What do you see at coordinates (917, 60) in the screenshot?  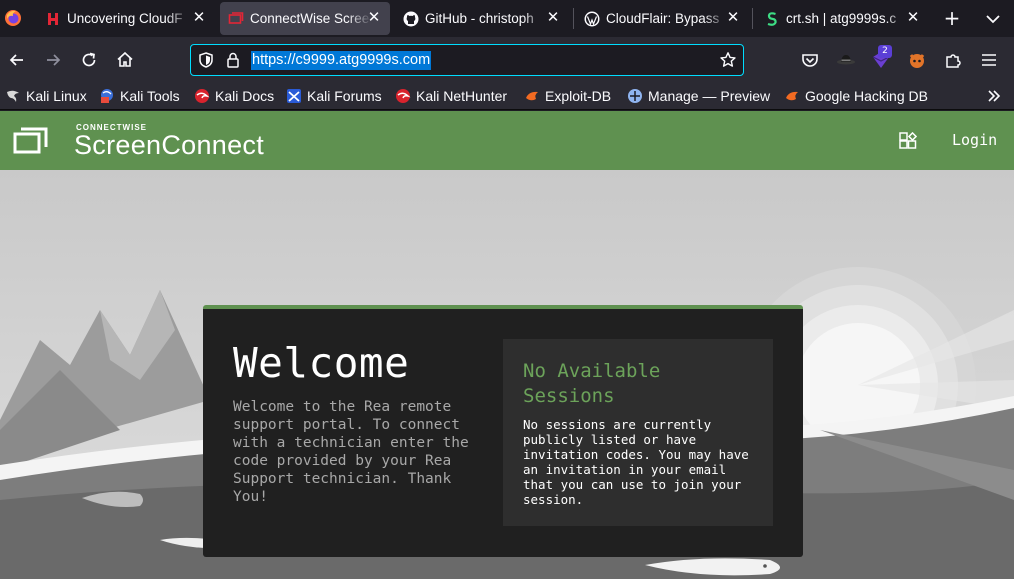 I see `foxyproxy-icon` at bounding box center [917, 60].